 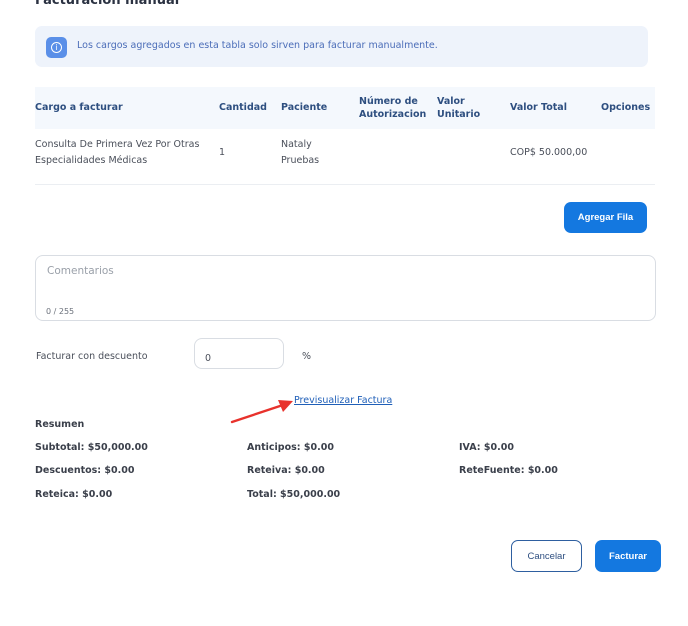 What do you see at coordinates (243, 107) in the screenshot?
I see `header-cantidad: Cantidad` at bounding box center [243, 107].